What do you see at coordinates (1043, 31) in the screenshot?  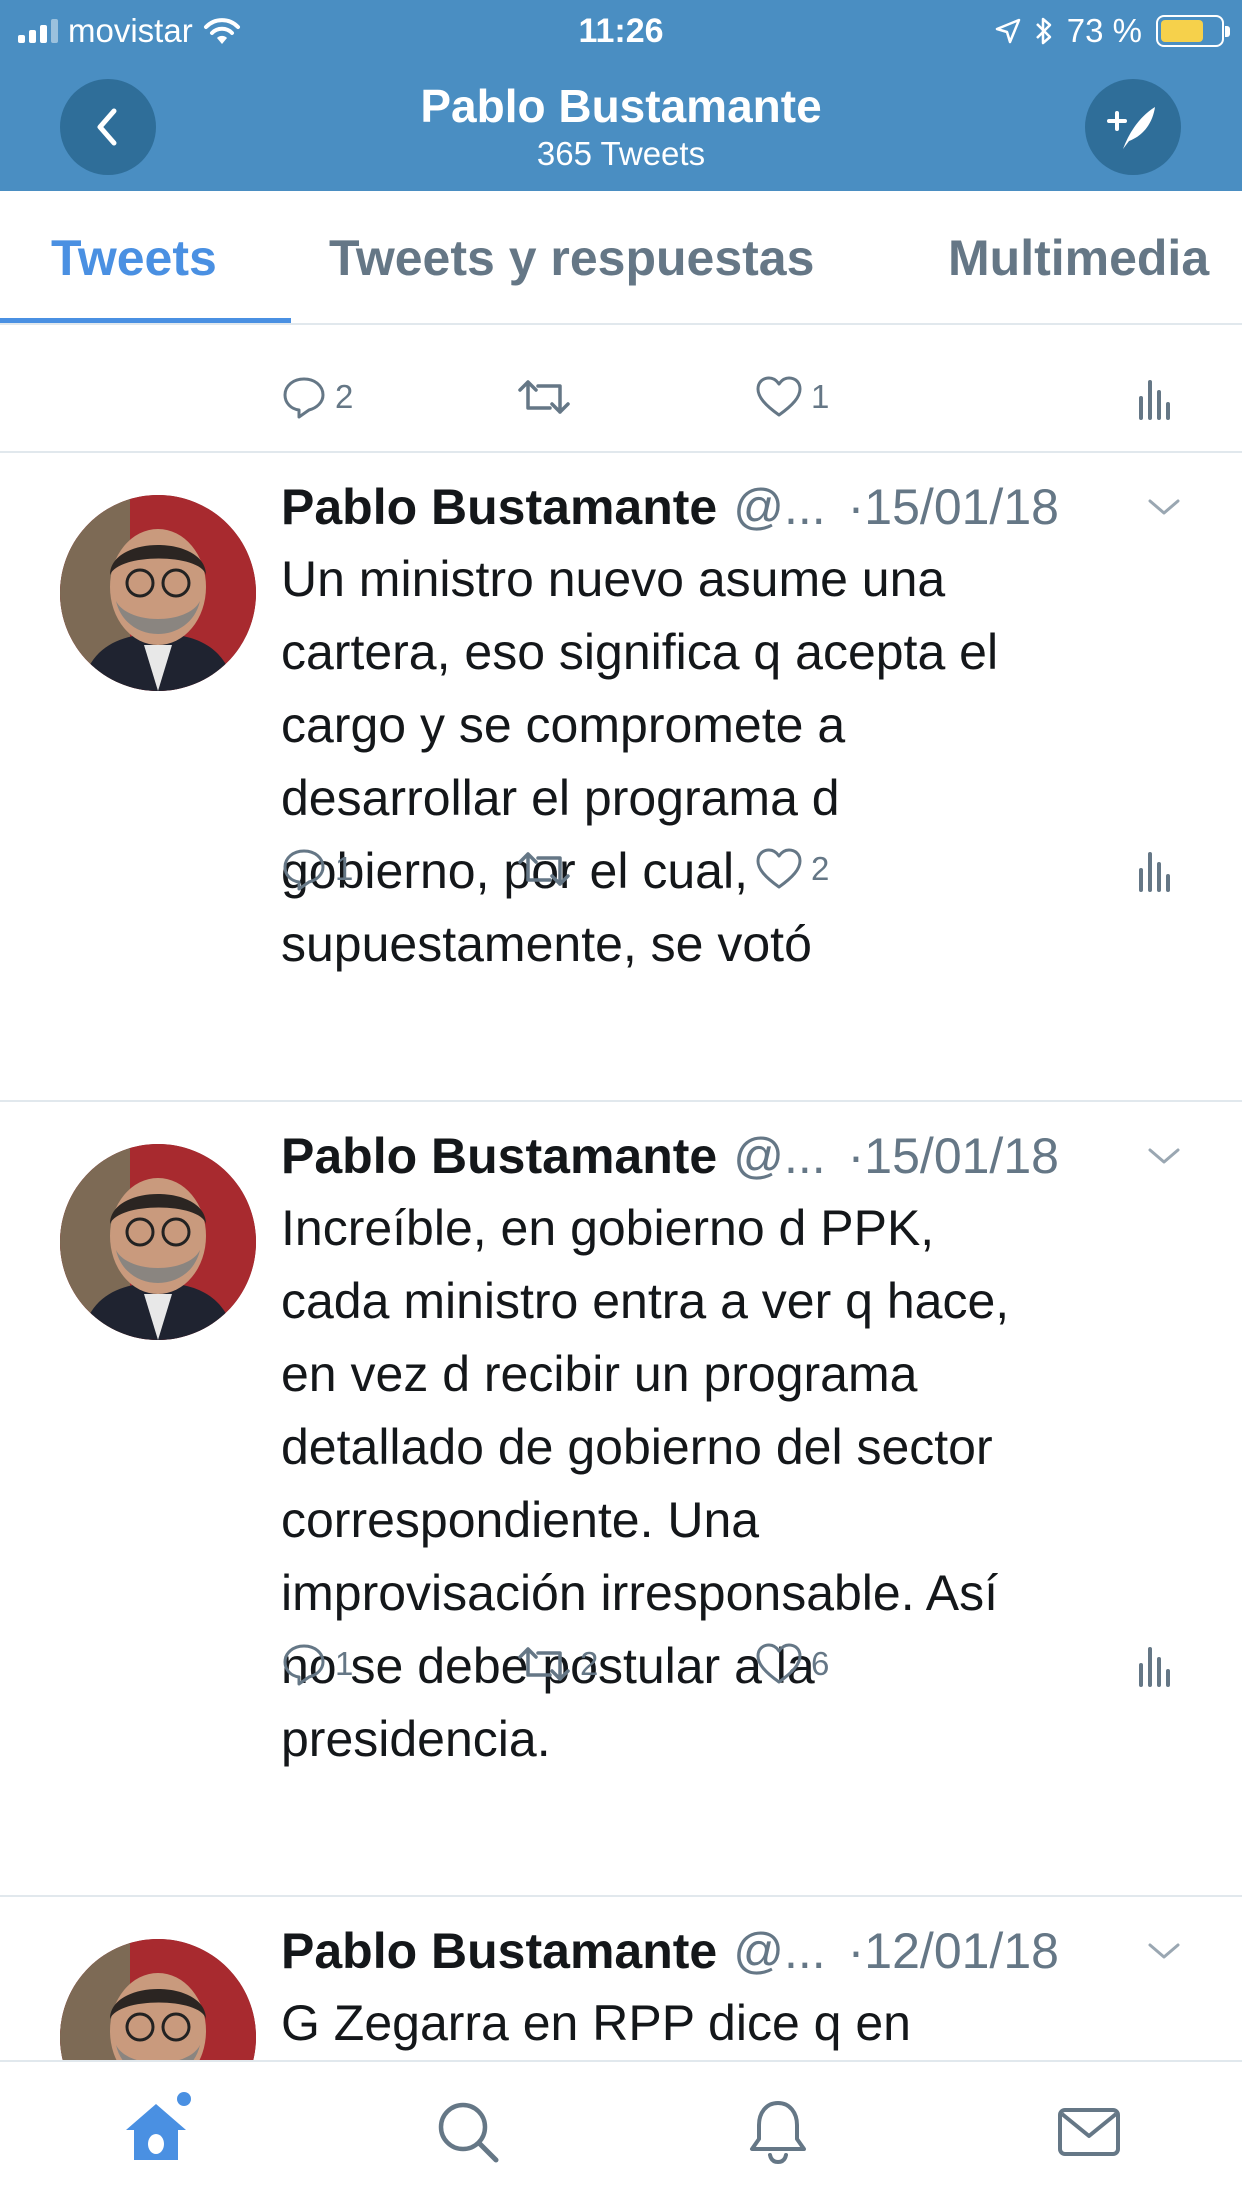 I see `bluetooth-icon` at bounding box center [1043, 31].